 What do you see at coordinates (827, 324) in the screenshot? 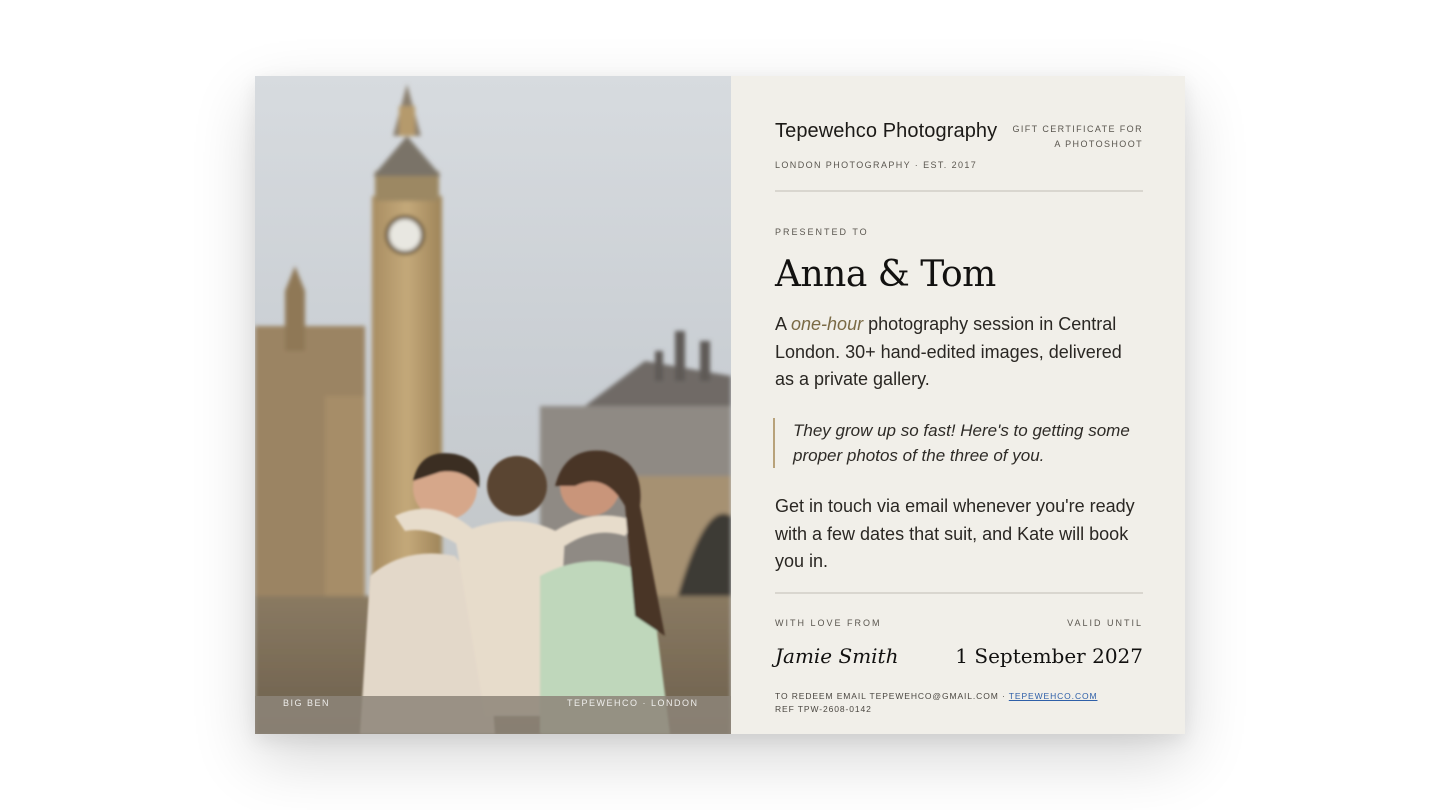
I see `description-emphasis: one-hour` at bounding box center [827, 324].